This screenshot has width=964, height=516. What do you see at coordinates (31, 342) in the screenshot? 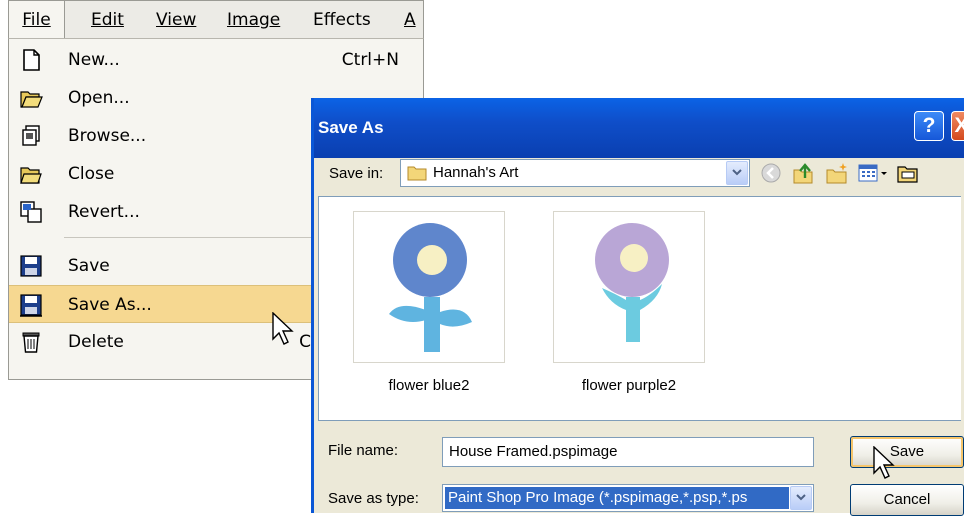
I see `trash-icon` at bounding box center [31, 342].